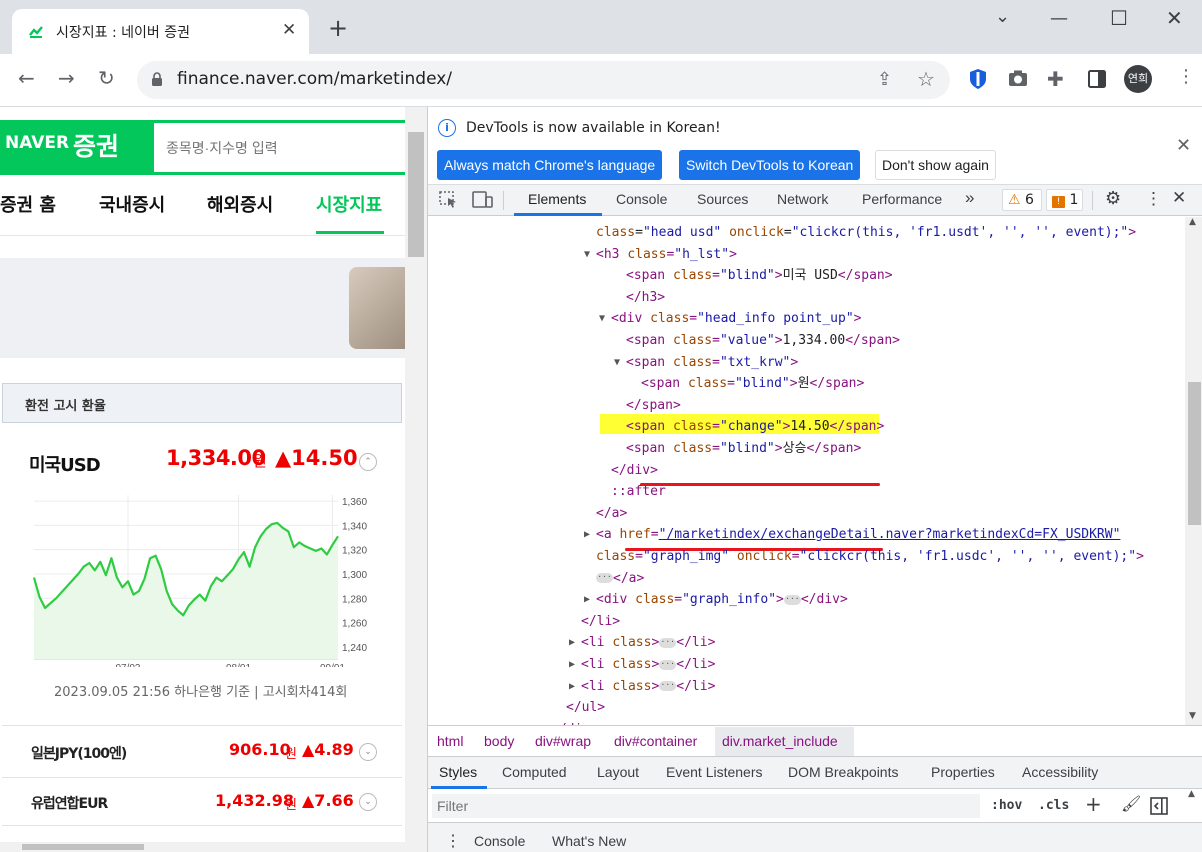 This screenshot has width=1202, height=852. I want to click on eur-name: 유럽연합EUR, so click(69, 803).